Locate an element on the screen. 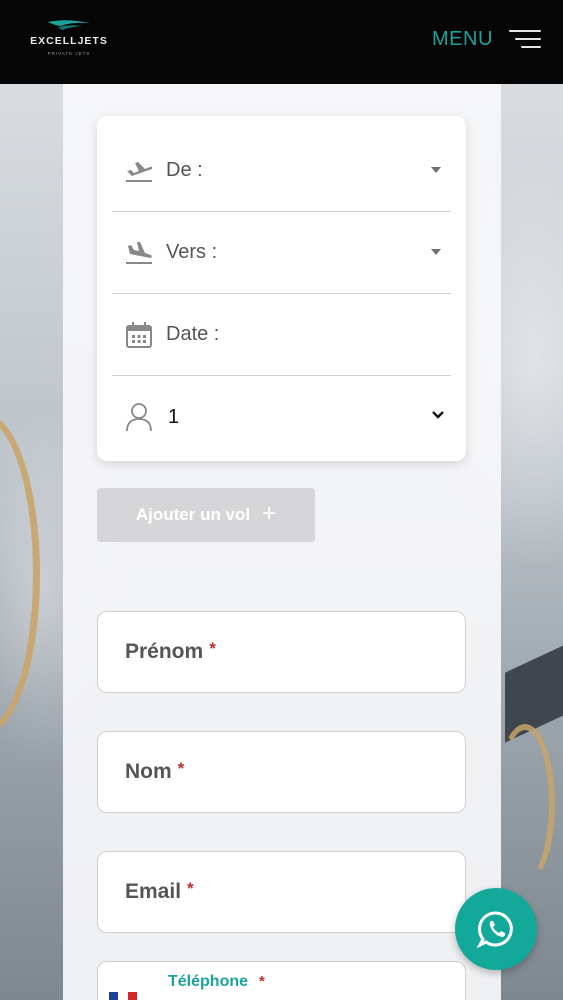 Image resolution: width=563 pixels, height=1000 pixels. engine-ring-left is located at coordinates (20, 574).